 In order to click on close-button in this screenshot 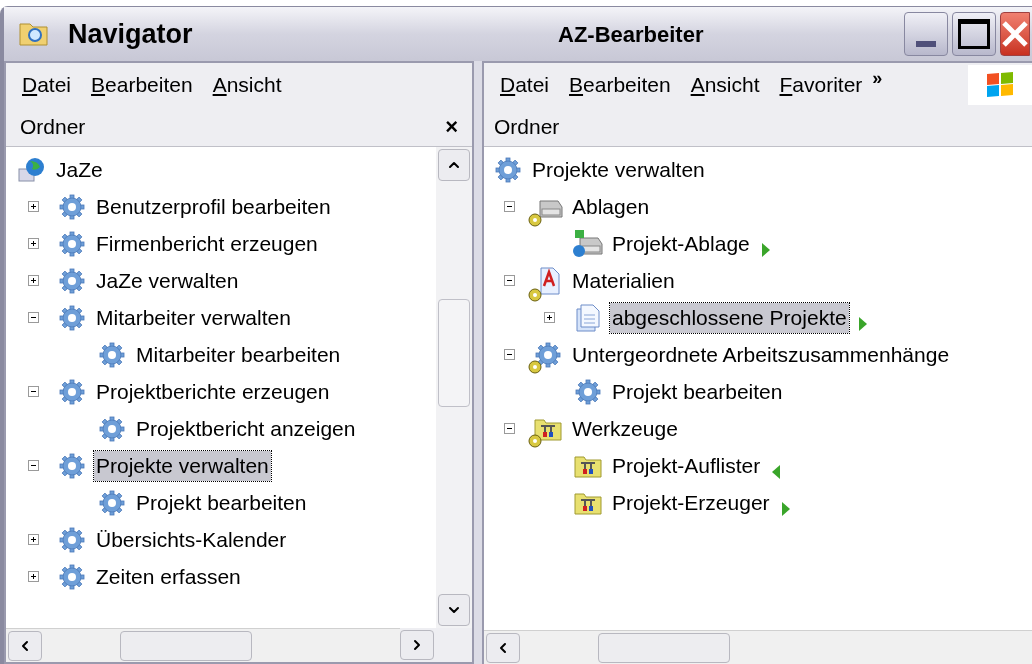, I will do `click(1015, 34)`.